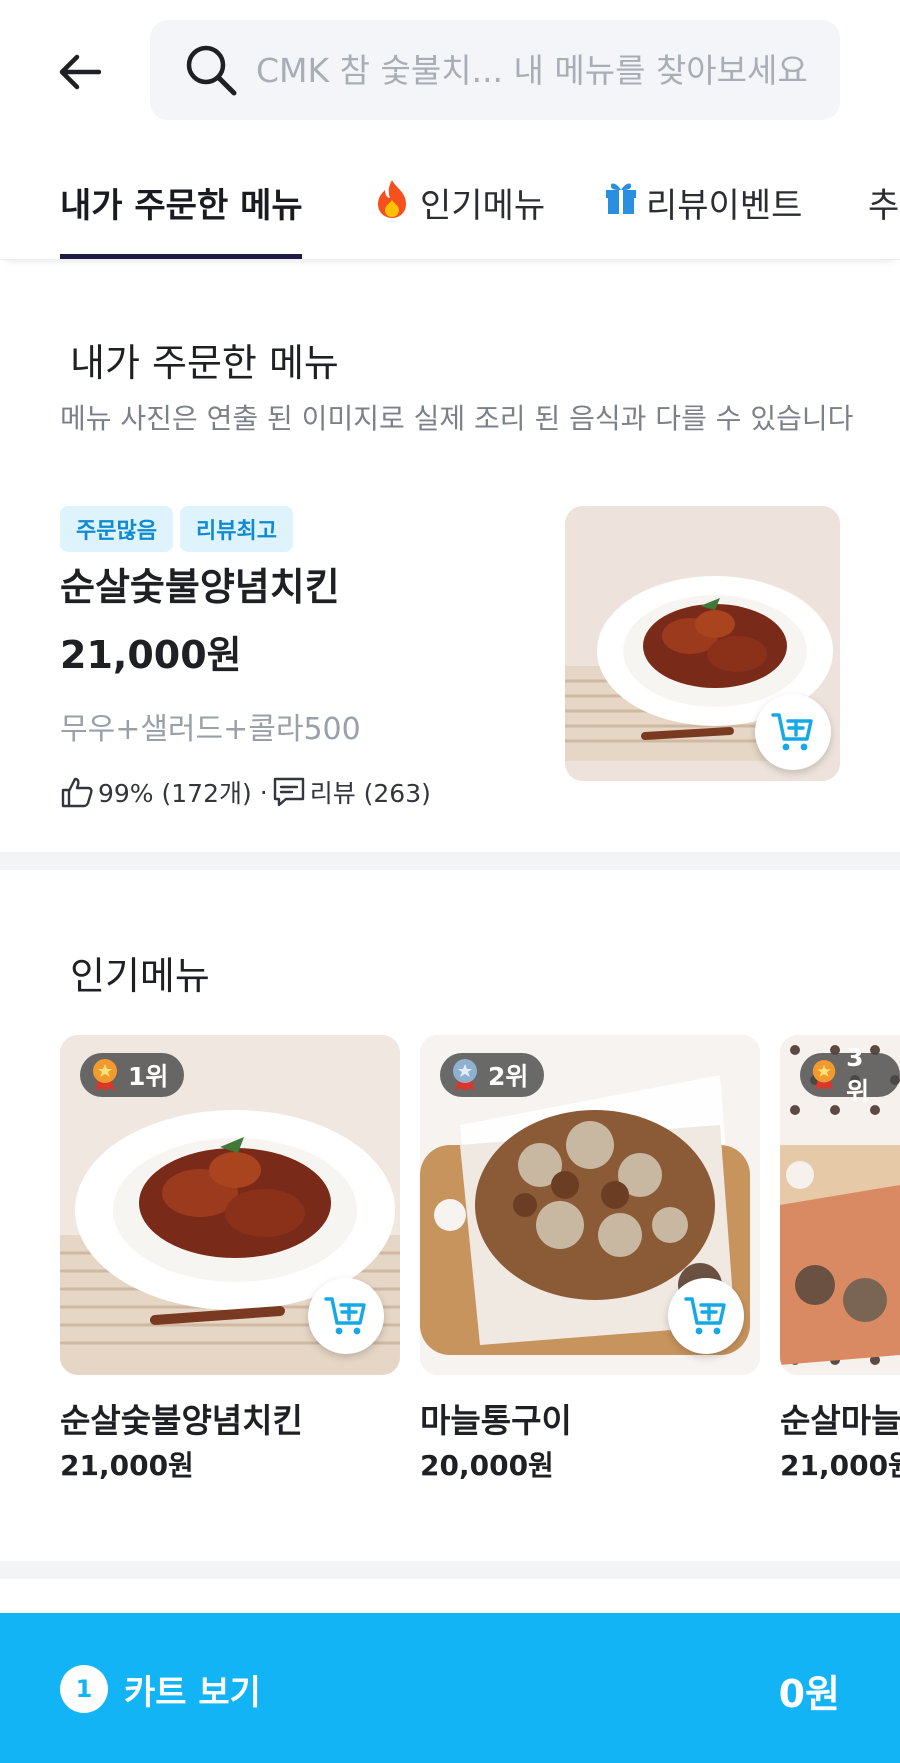 Image resolution: width=900 pixels, height=1763 pixels. I want to click on rank-badge: 3위, so click(850, 1074).